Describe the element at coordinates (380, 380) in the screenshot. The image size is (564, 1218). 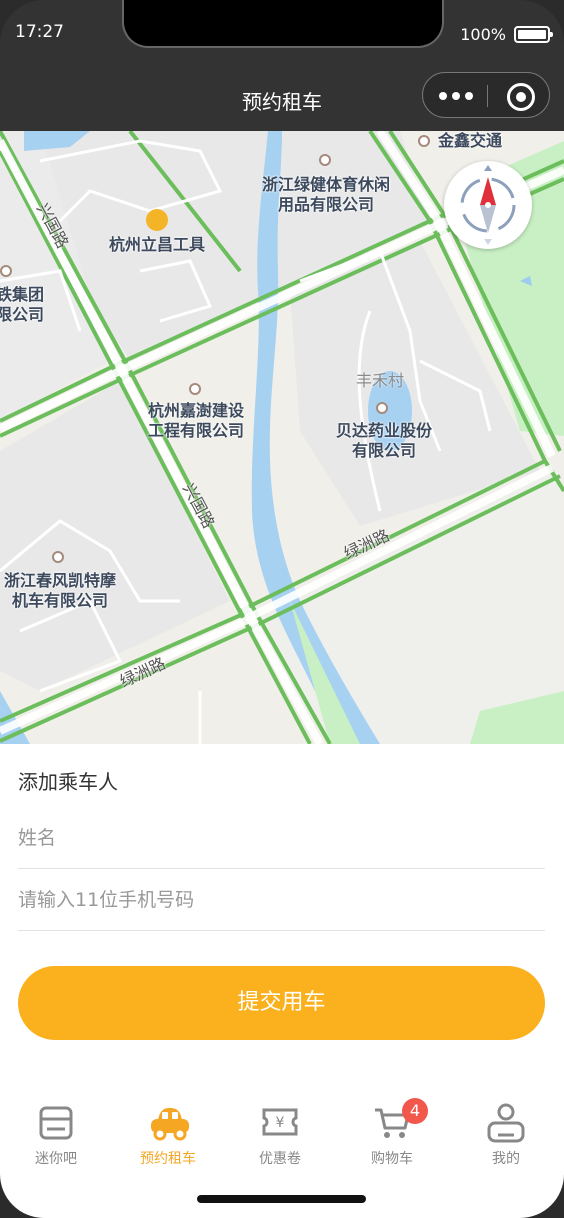
I see `place-fenghe: 丰禾村` at that location.